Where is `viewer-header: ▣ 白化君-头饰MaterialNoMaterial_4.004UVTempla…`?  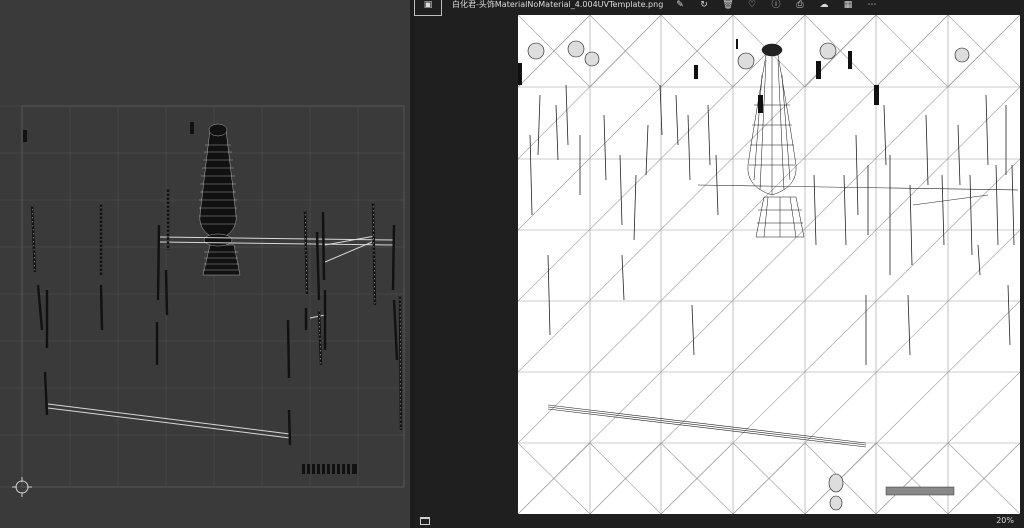 viewer-header: ▣ 白化君-头饰MaterialNoMaterial_4.004UVTempla… is located at coordinates (719, 8).